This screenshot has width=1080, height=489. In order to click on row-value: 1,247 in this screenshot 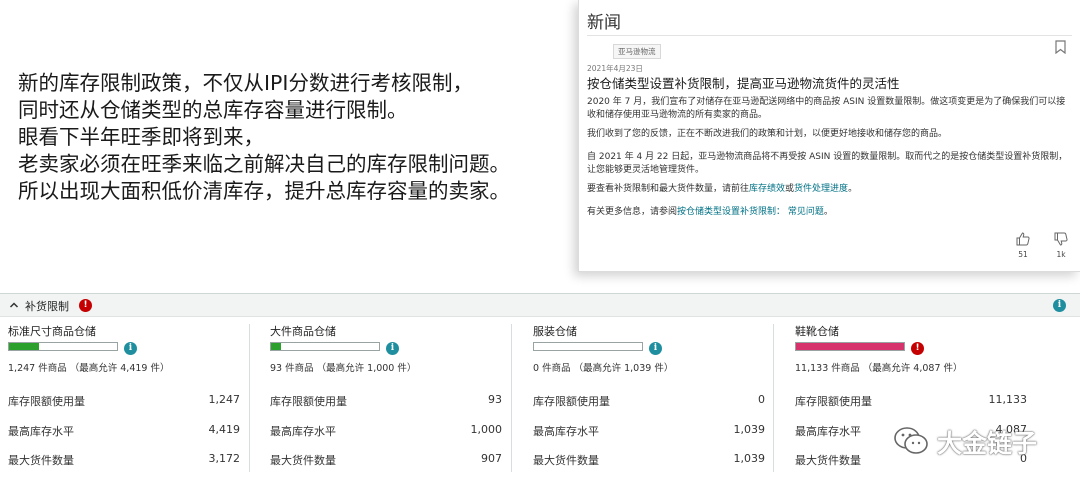, I will do `click(224, 399)`.